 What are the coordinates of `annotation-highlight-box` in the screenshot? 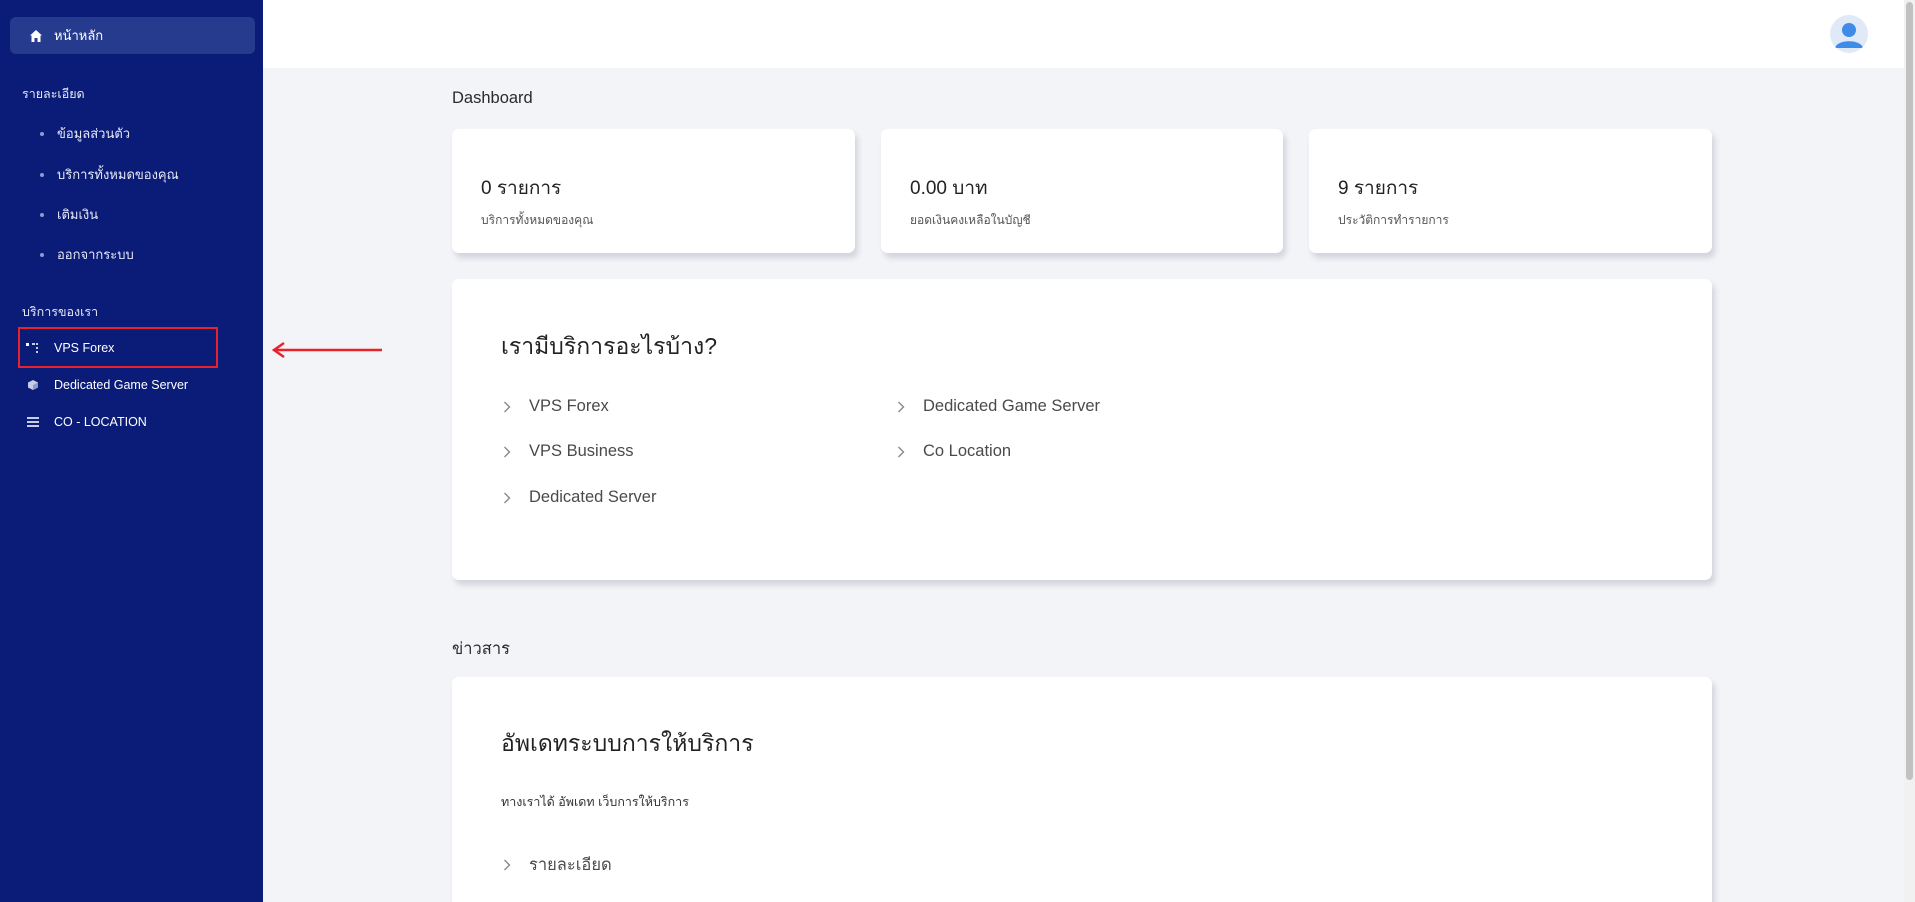 It's located at (118, 347).